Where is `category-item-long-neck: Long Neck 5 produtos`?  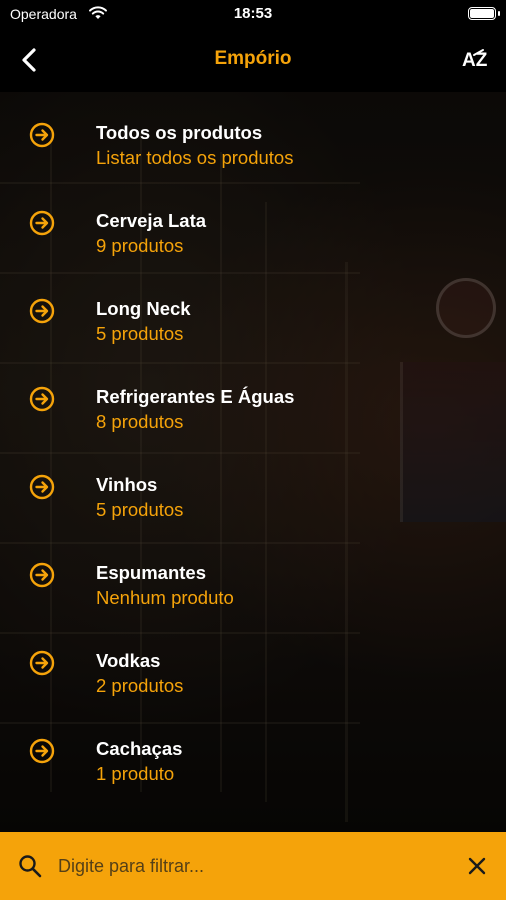 category-item-long-neck: Long Neck 5 produtos is located at coordinates (253, 312).